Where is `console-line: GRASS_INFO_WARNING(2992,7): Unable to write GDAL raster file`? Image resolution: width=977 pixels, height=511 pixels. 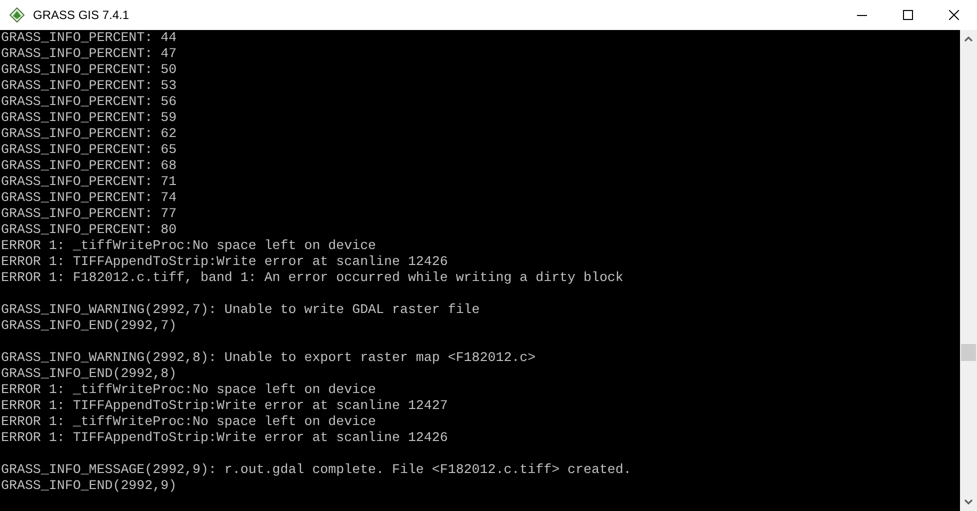
console-line: GRASS_INFO_WARNING(2992,7): Unable to write GDAL raster file is located at coordinates (240, 310).